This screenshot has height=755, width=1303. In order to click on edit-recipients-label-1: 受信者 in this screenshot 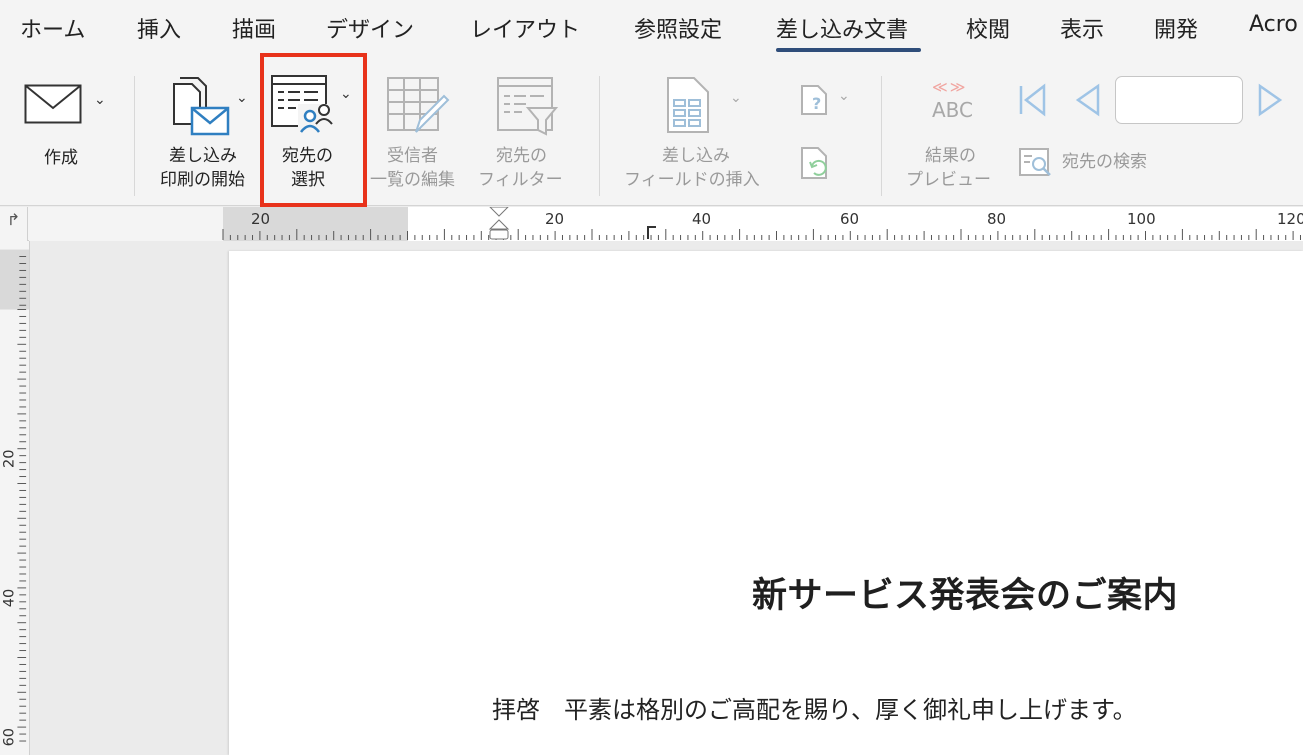, I will do `click(412, 156)`.